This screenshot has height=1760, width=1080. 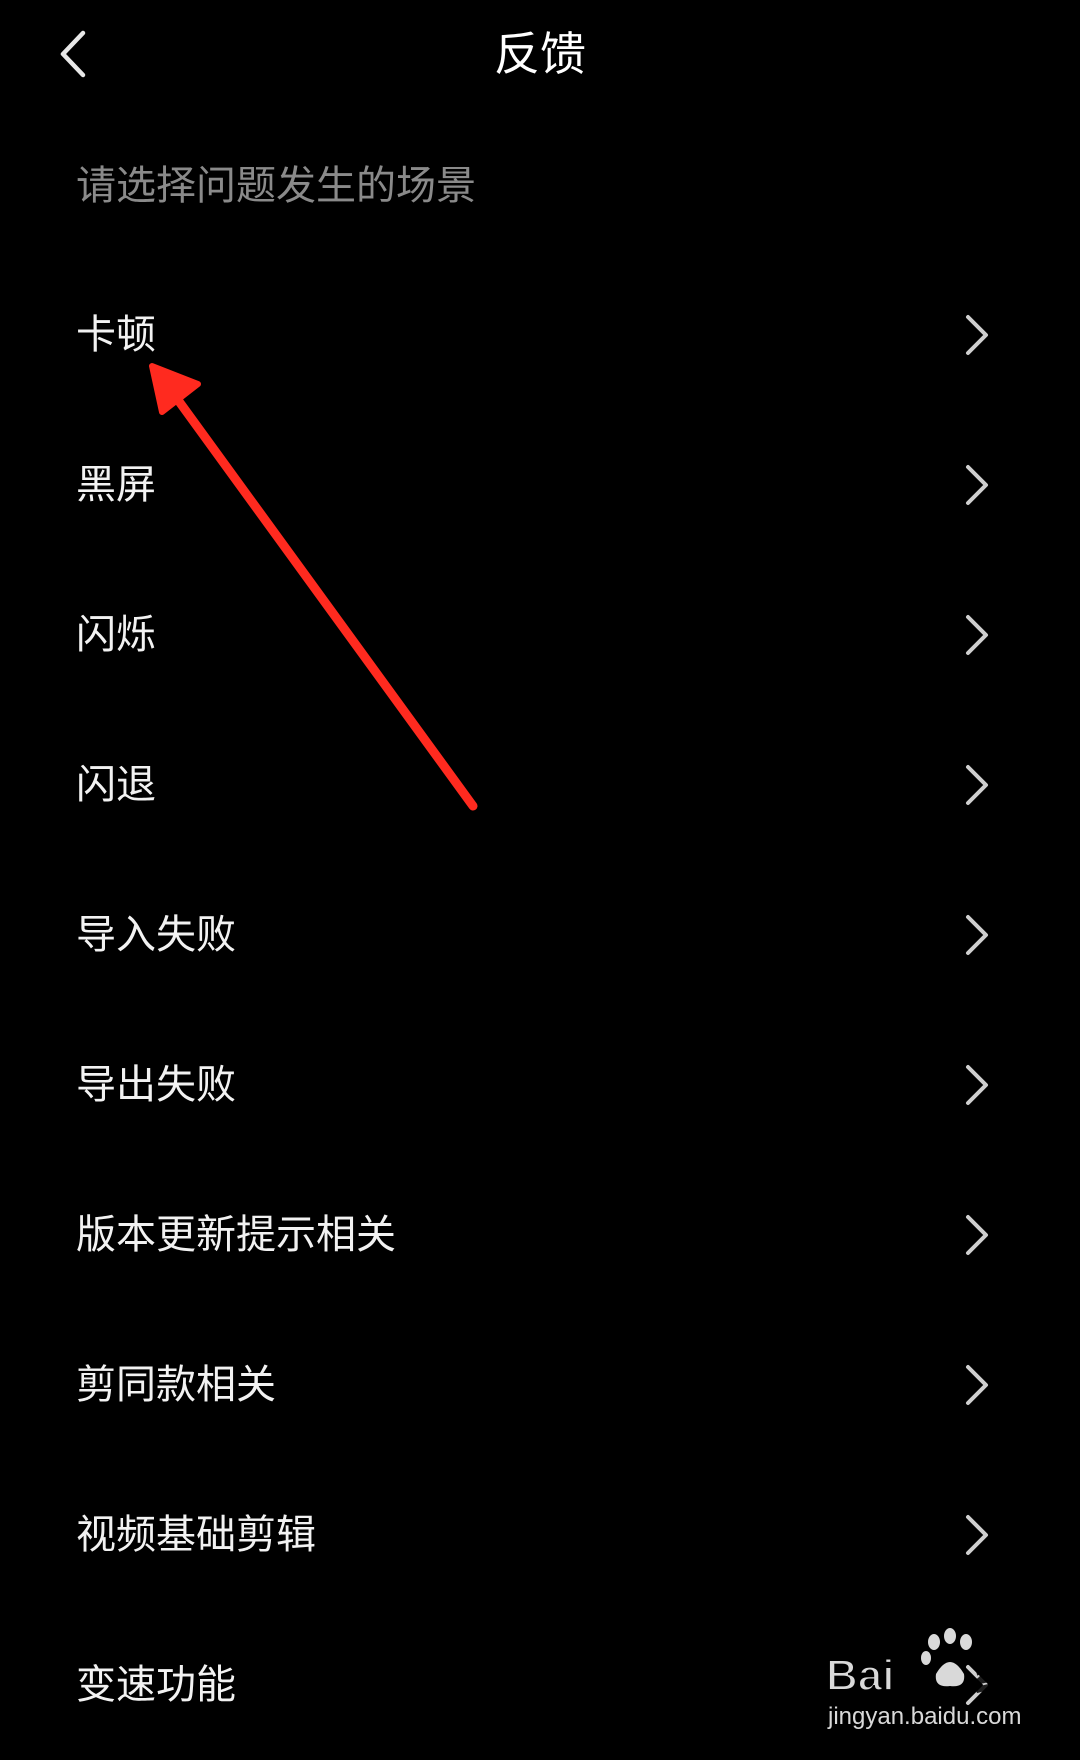 I want to click on list-item-export-failed: 导出失败, so click(x=540, y=1085).